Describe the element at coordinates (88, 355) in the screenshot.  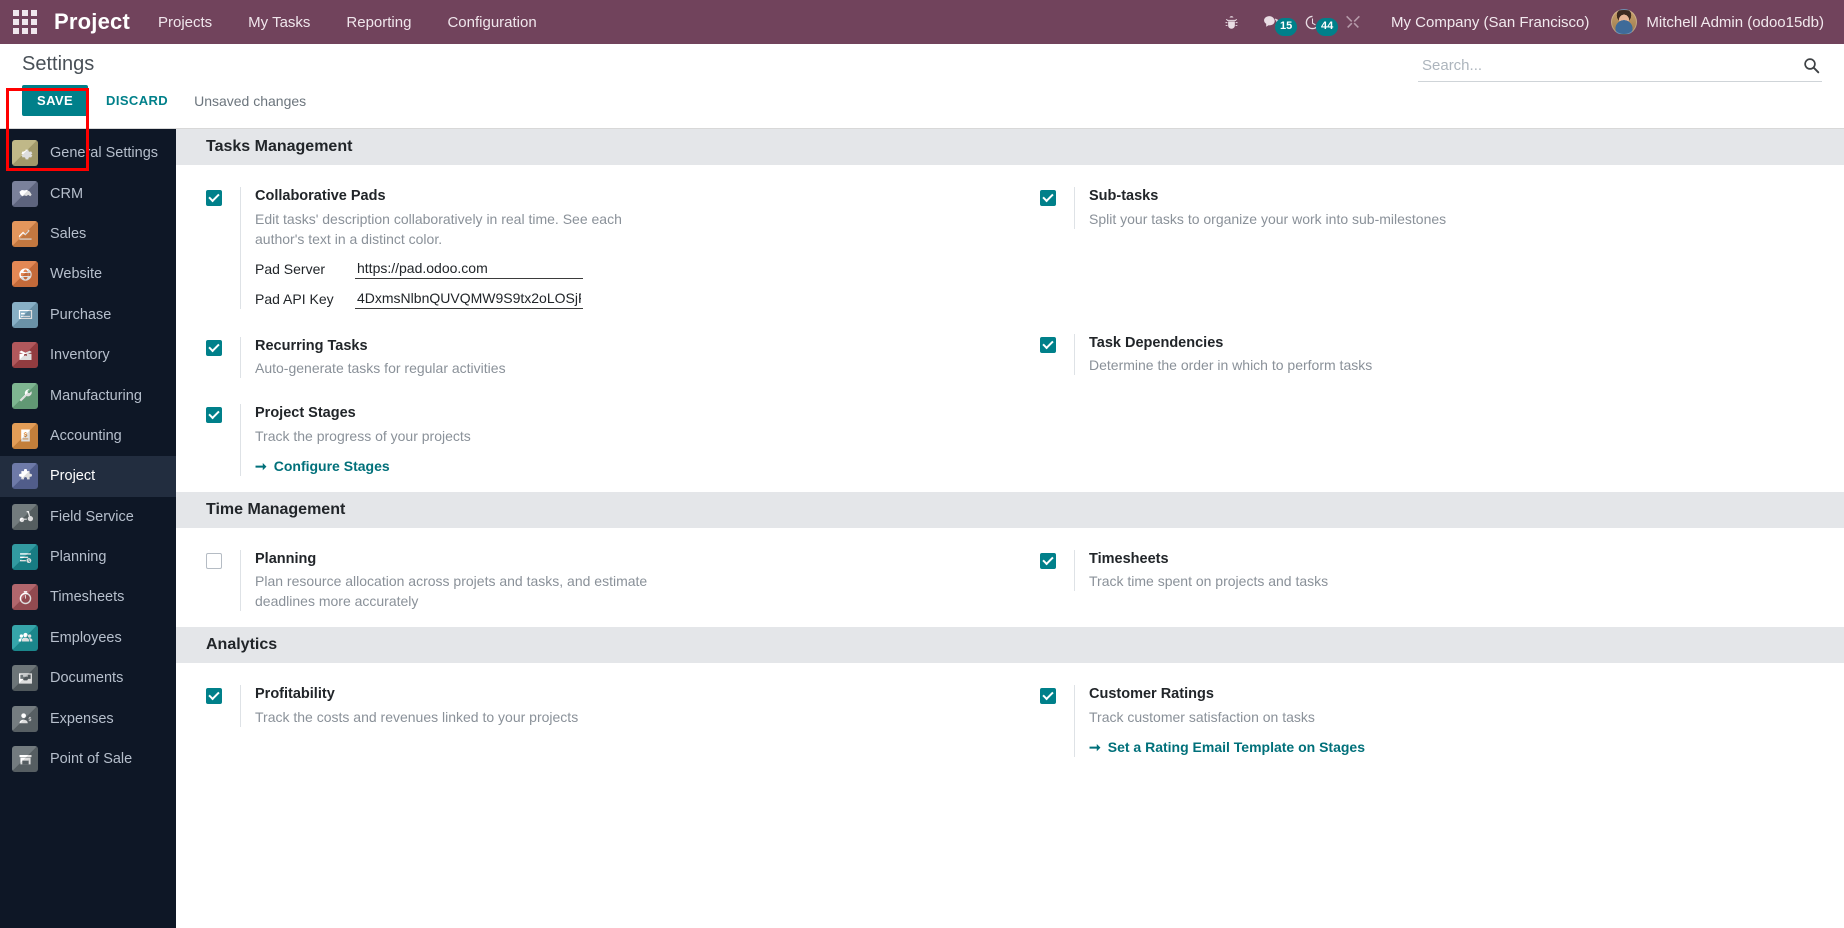
I see `sidebar-item-inventory: Inventory` at that location.